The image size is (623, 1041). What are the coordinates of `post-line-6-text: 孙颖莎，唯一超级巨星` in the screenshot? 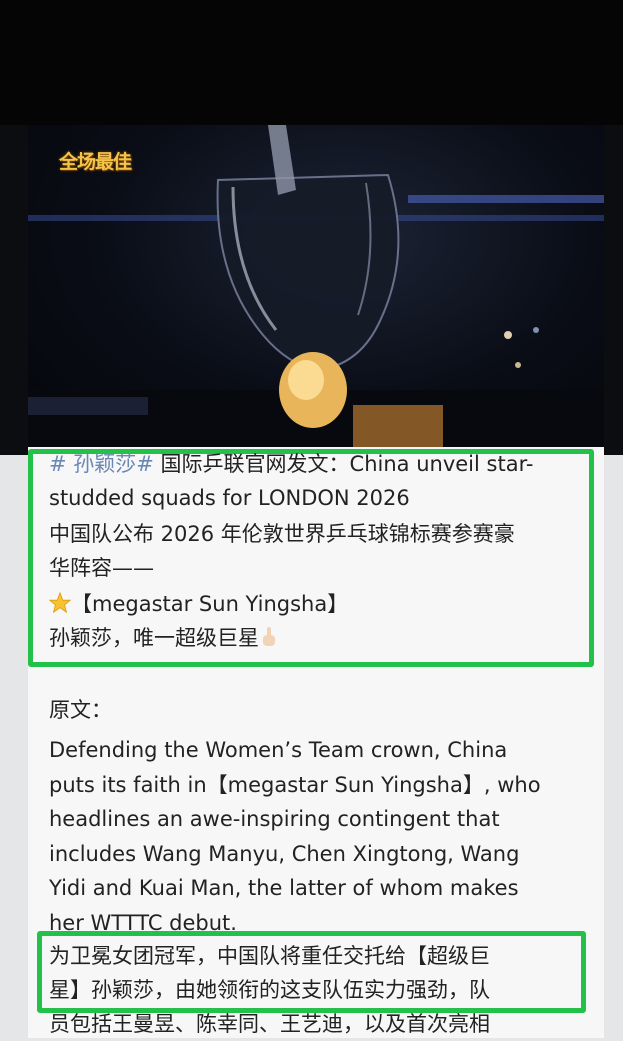 It's located at (154, 638).